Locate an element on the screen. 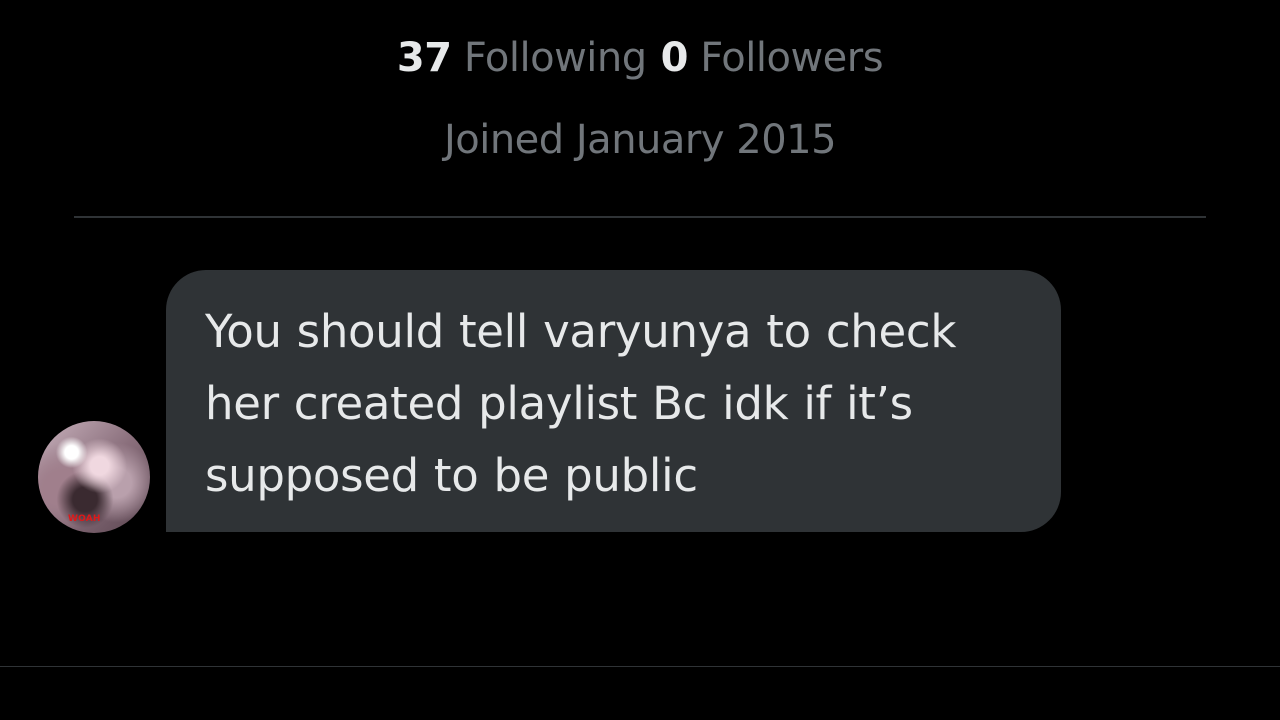  composer-divider is located at coordinates (640, 666).